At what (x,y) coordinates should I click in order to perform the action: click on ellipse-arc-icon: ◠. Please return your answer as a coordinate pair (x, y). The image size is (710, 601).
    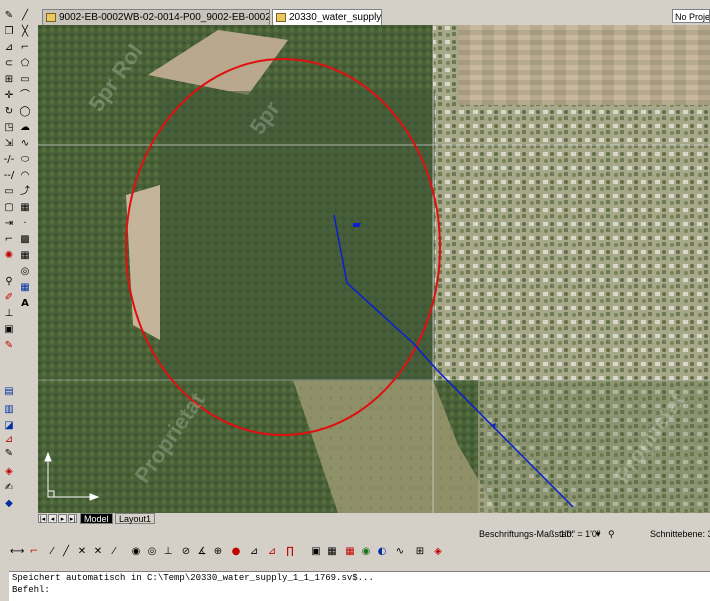
    Looking at the image, I should click on (25, 176).